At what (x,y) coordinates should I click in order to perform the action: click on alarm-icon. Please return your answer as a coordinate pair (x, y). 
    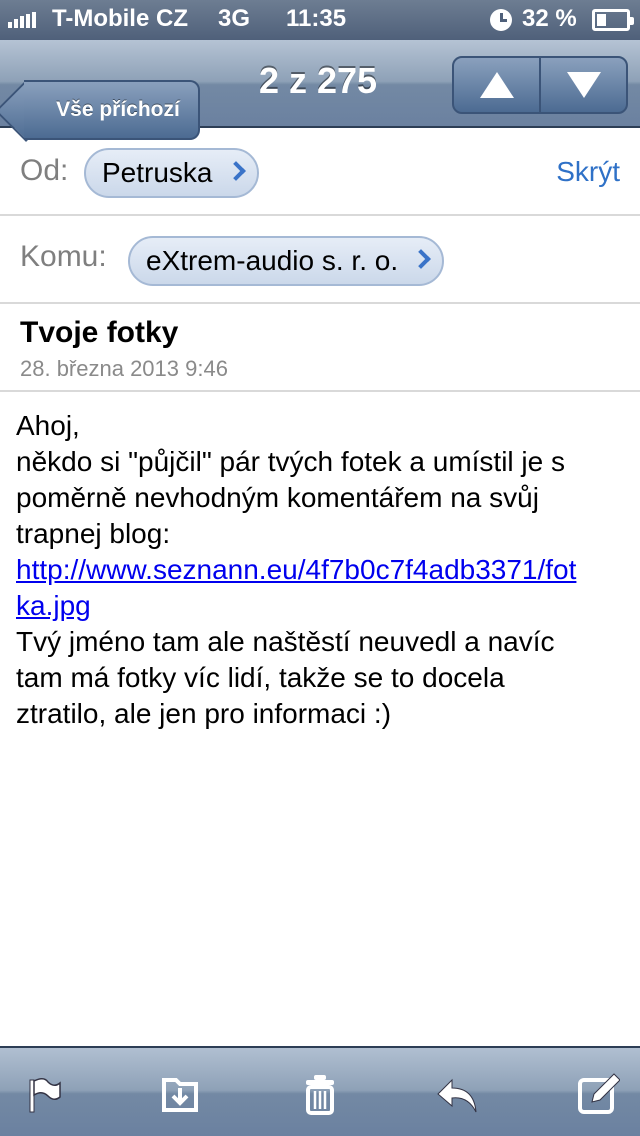
    Looking at the image, I should click on (501, 20).